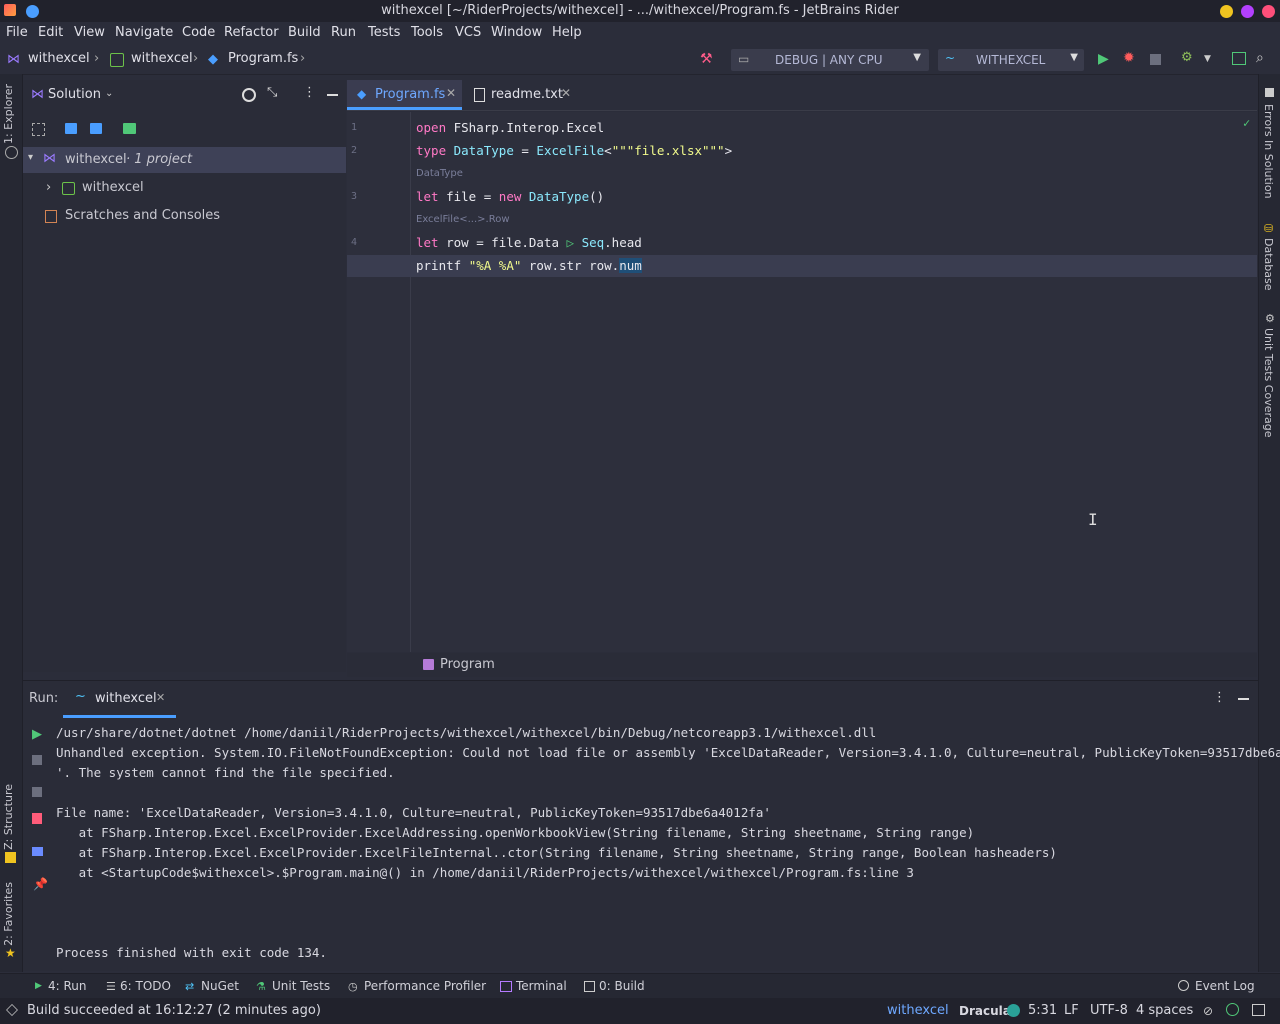 Image resolution: width=1280 pixels, height=1024 pixels. Describe the element at coordinates (17, 32) in the screenshot. I see `menu-file: File` at that location.